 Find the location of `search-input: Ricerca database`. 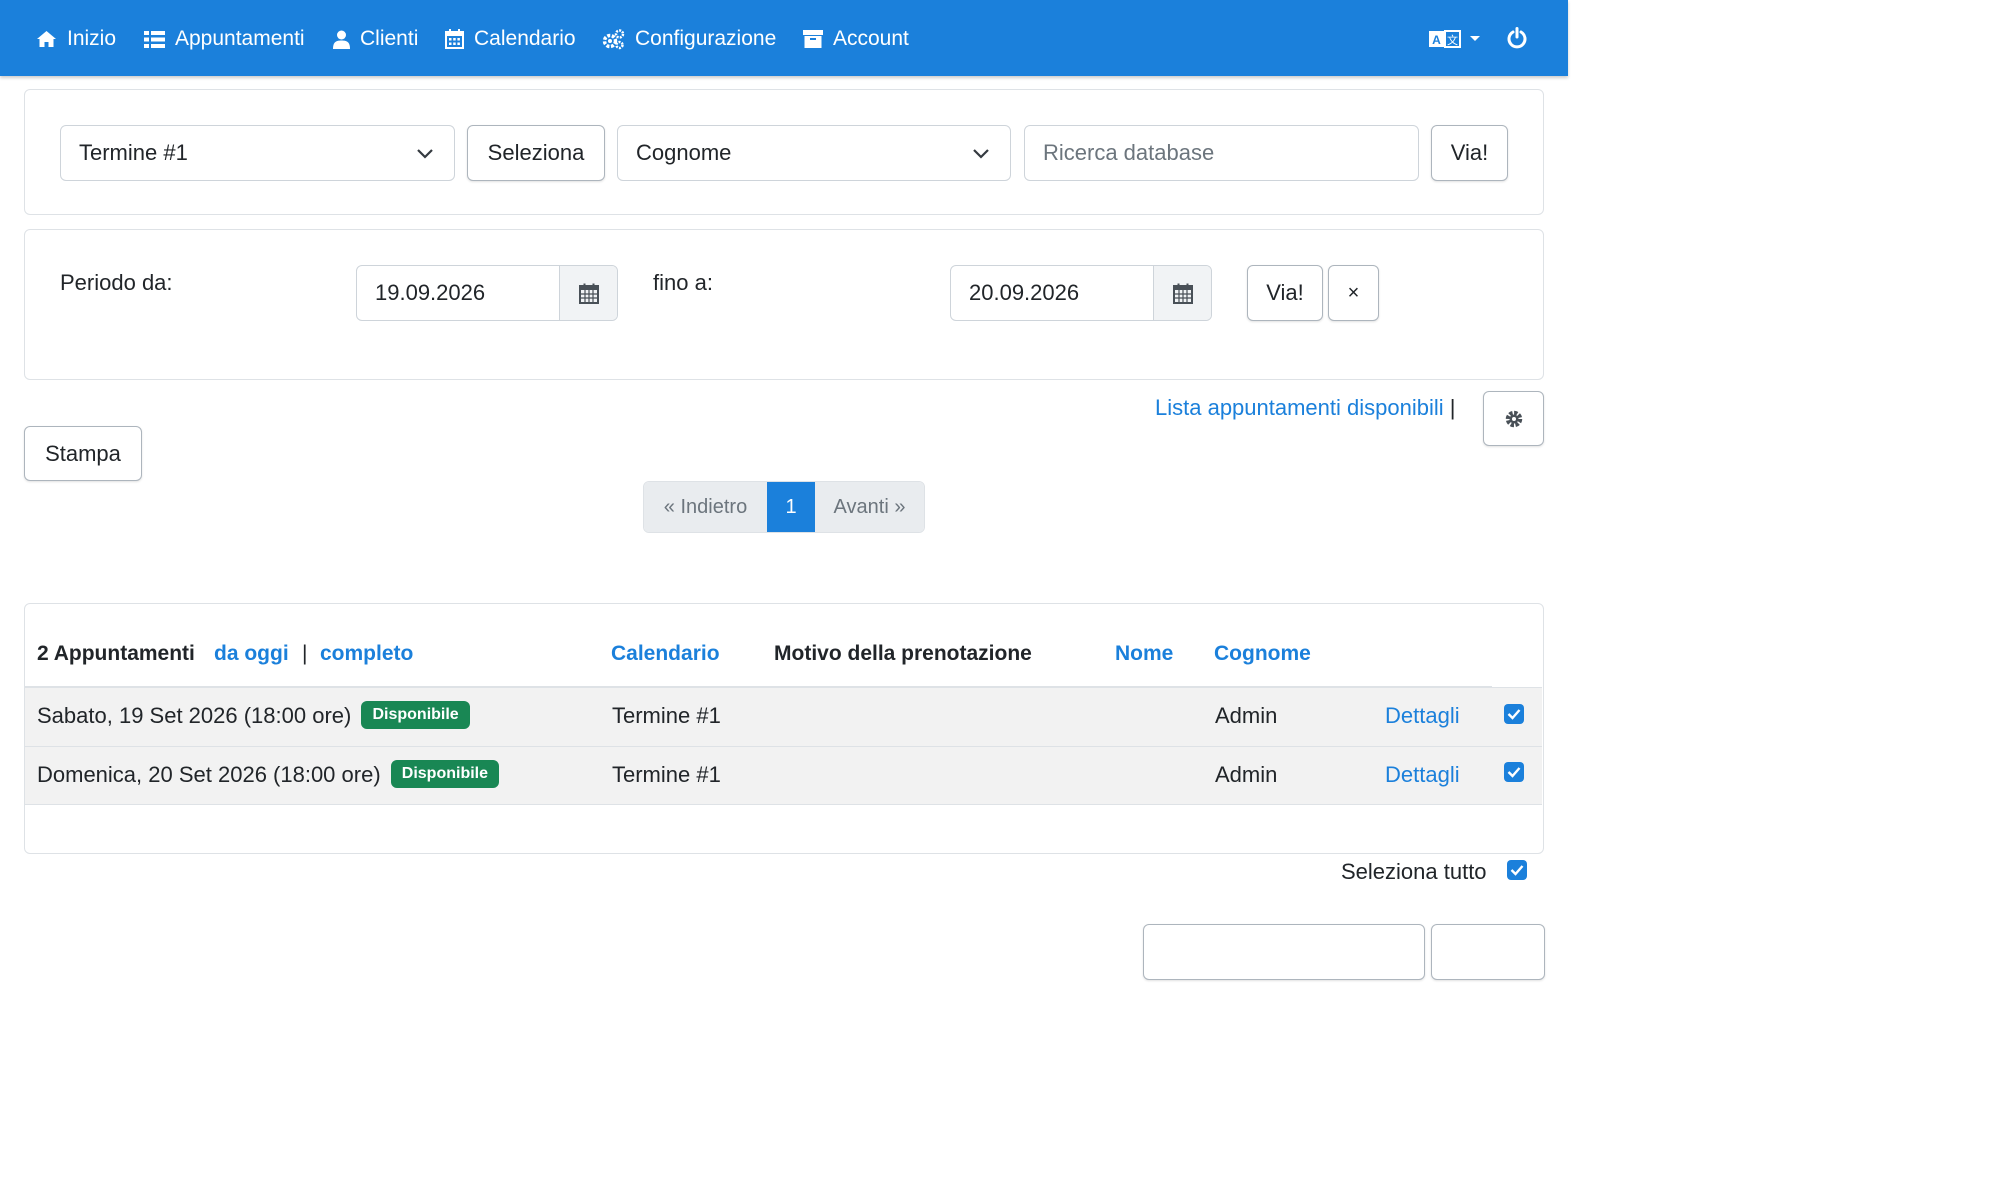

search-input: Ricerca database is located at coordinates (1221, 153).